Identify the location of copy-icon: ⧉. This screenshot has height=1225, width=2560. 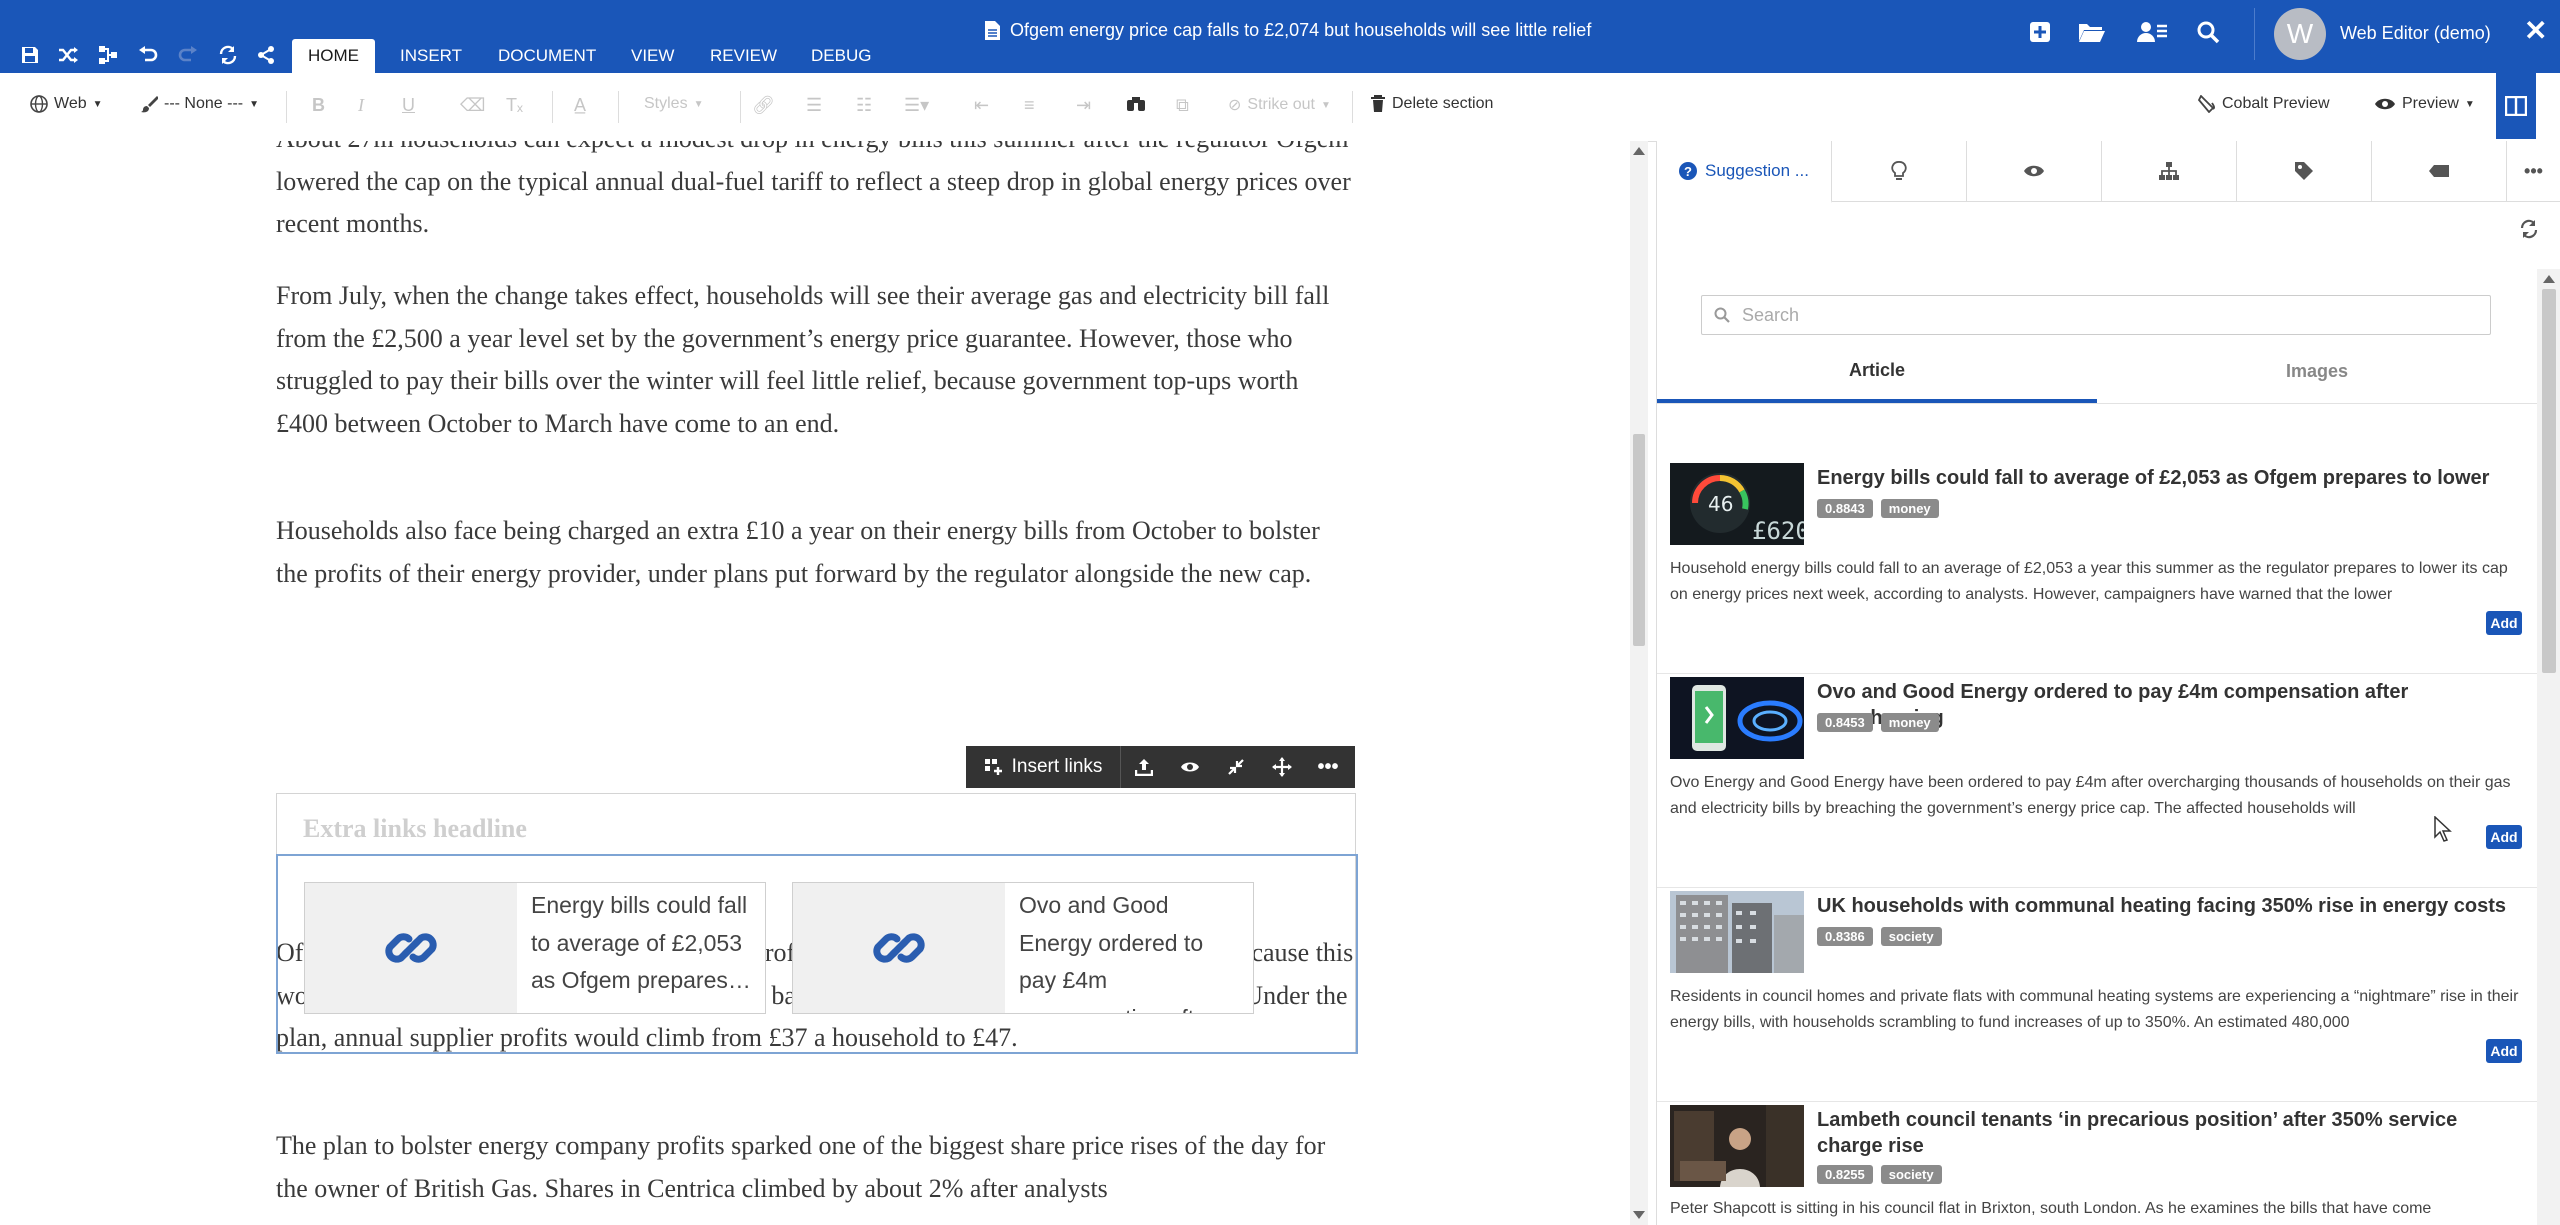
(1182, 105).